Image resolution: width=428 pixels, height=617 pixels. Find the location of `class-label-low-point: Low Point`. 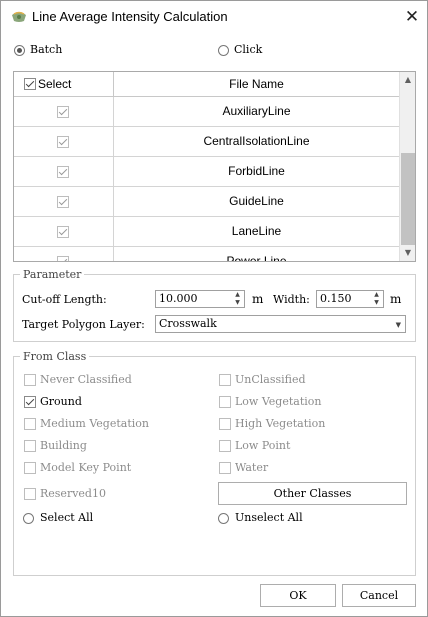

class-label-low-point: Low Point is located at coordinates (263, 445).